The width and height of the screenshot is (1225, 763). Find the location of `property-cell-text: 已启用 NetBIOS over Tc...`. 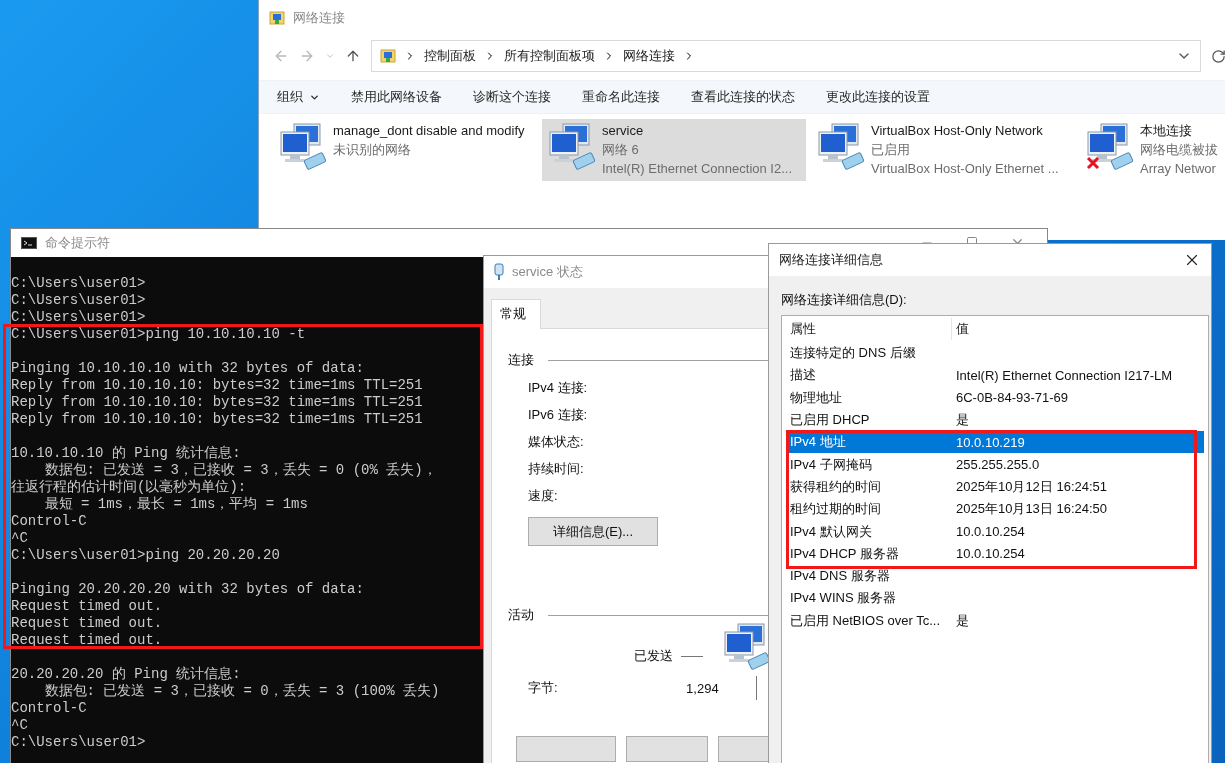

property-cell-text: 已启用 NetBIOS over Tc... is located at coordinates (865, 620).